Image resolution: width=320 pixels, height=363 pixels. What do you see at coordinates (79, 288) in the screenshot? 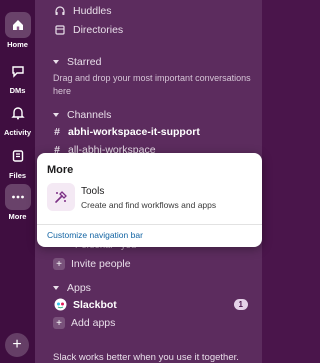
I see `apps-label: Apps` at bounding box center [79, 288].